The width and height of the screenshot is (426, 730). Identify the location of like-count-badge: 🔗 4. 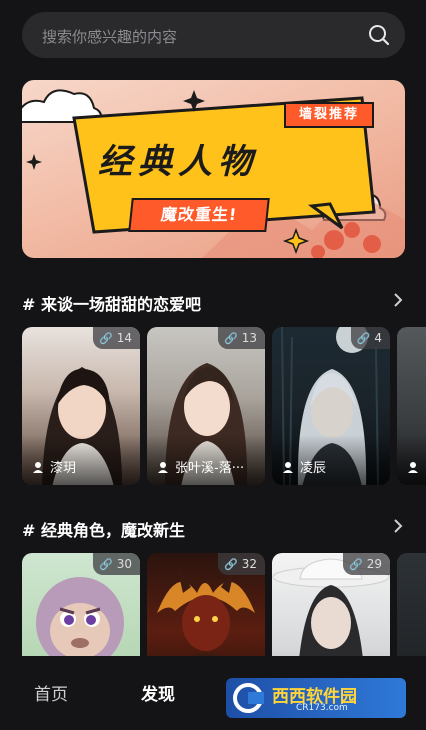
(370, 338).